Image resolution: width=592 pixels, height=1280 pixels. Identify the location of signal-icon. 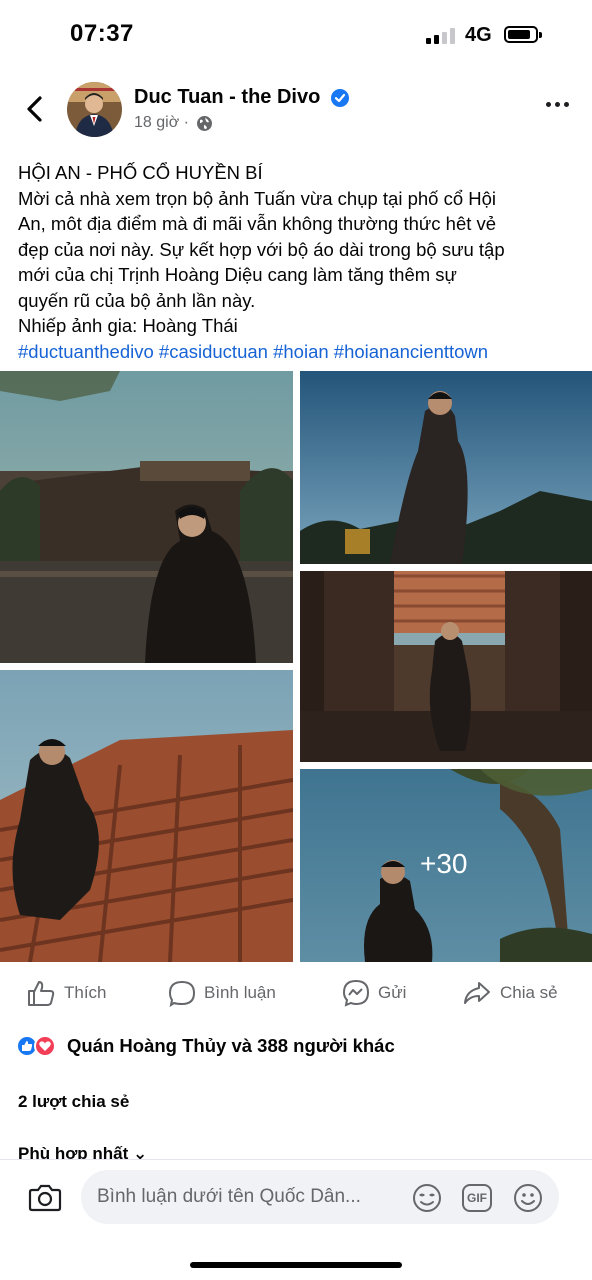
(441, 36).